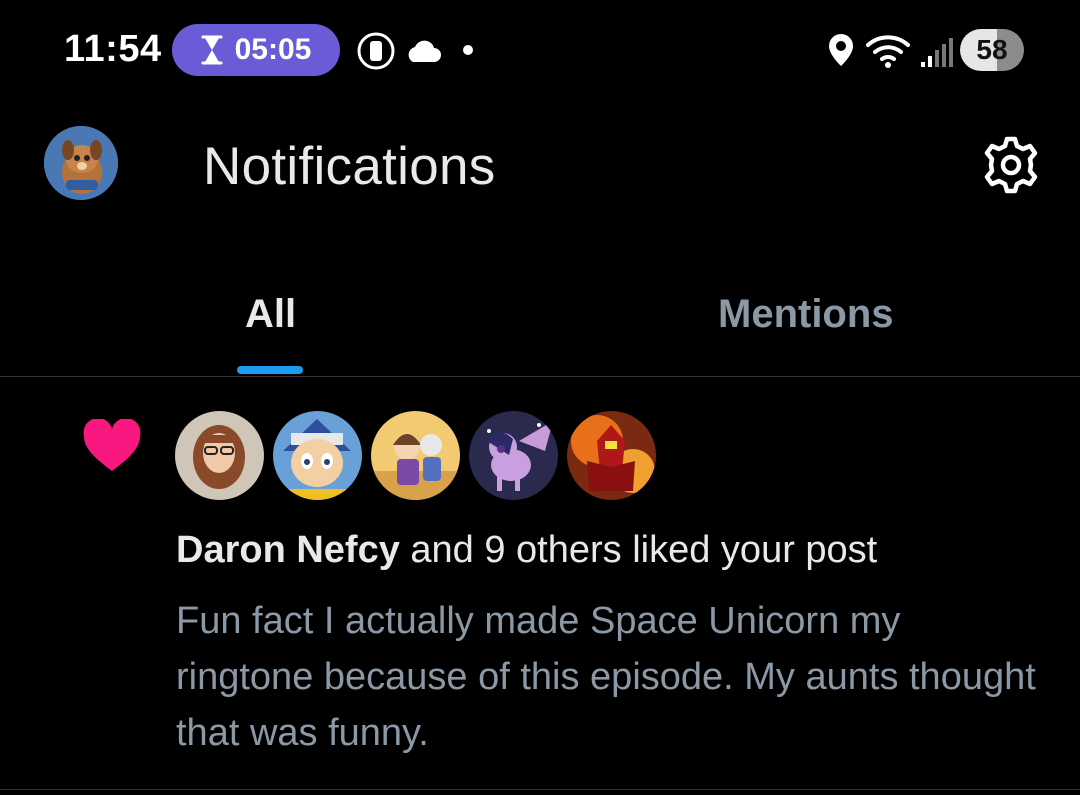 The width and height of the screenshot is (1080, 795). Describe the element at coordinates (424, 51) in the screenshot. I see `cloud-icon` at that location.